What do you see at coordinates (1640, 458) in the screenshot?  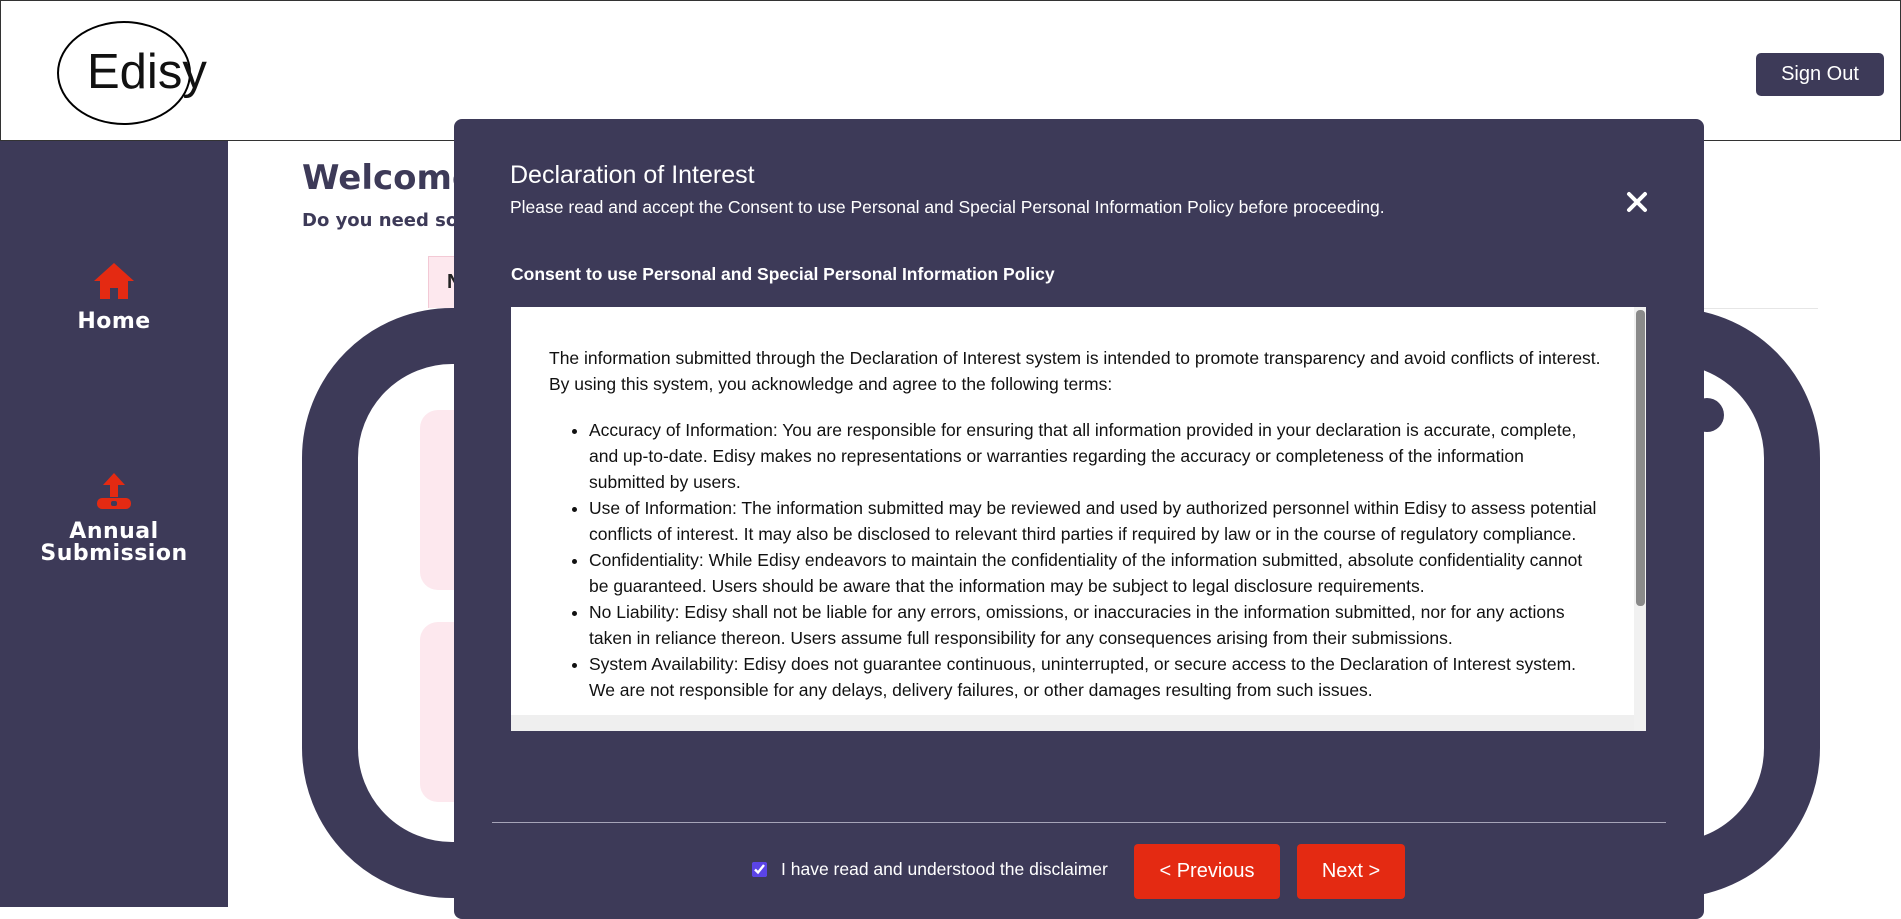 I see `scrollbar-thumb` at bounding box center [1640, 458].